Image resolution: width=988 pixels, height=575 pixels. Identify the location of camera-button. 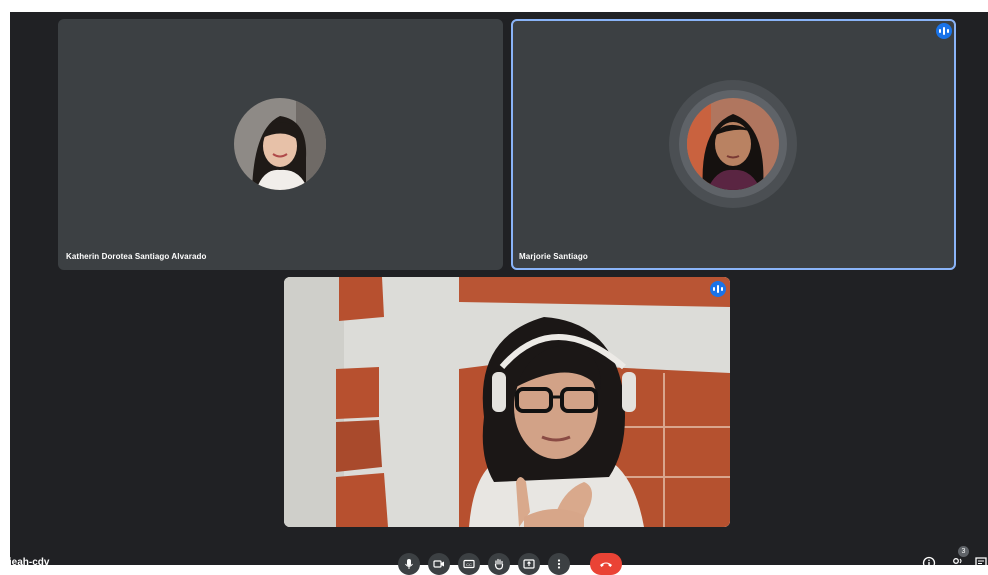
(439, 564).